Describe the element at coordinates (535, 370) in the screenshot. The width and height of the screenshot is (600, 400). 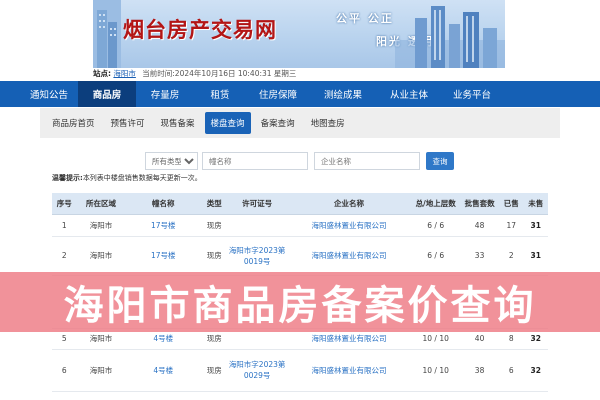
I see `cell-unsold: 32` at that location.